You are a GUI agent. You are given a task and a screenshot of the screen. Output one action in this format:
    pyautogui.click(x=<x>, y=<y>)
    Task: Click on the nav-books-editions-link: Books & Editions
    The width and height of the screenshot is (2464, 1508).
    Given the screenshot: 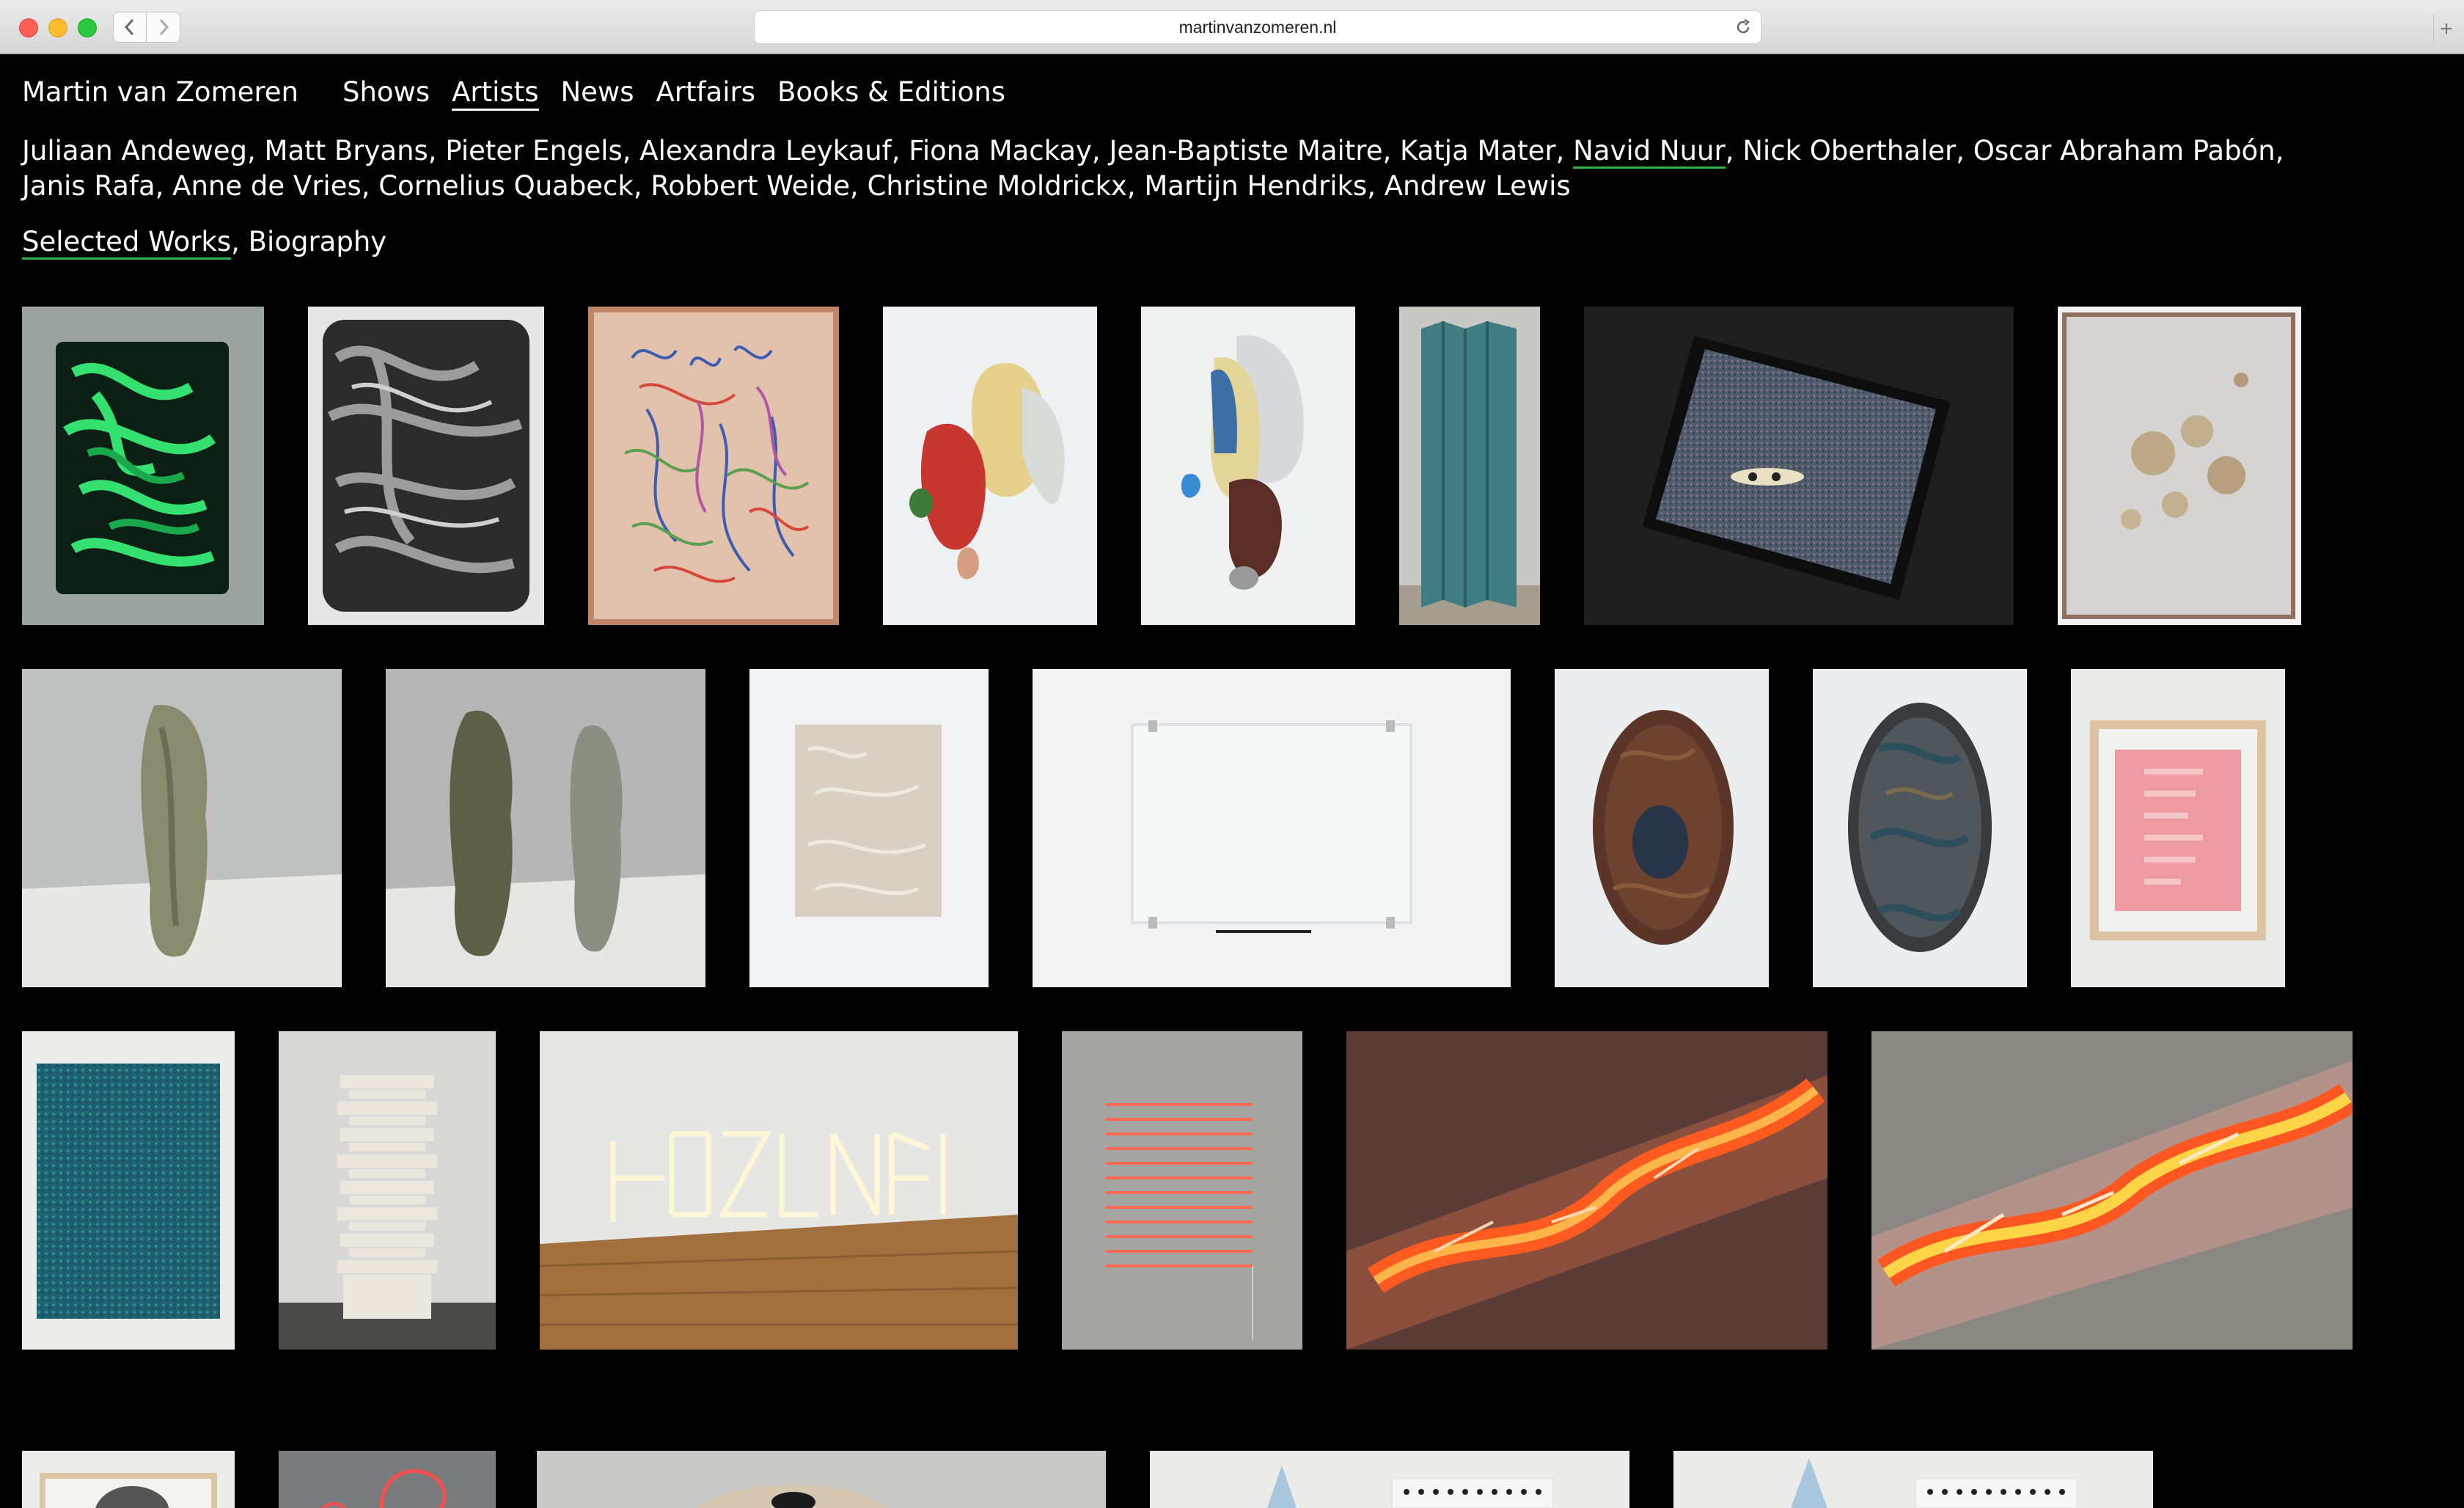 What is the action you would take?
    pyautogui.click(x=891, y=93)
    